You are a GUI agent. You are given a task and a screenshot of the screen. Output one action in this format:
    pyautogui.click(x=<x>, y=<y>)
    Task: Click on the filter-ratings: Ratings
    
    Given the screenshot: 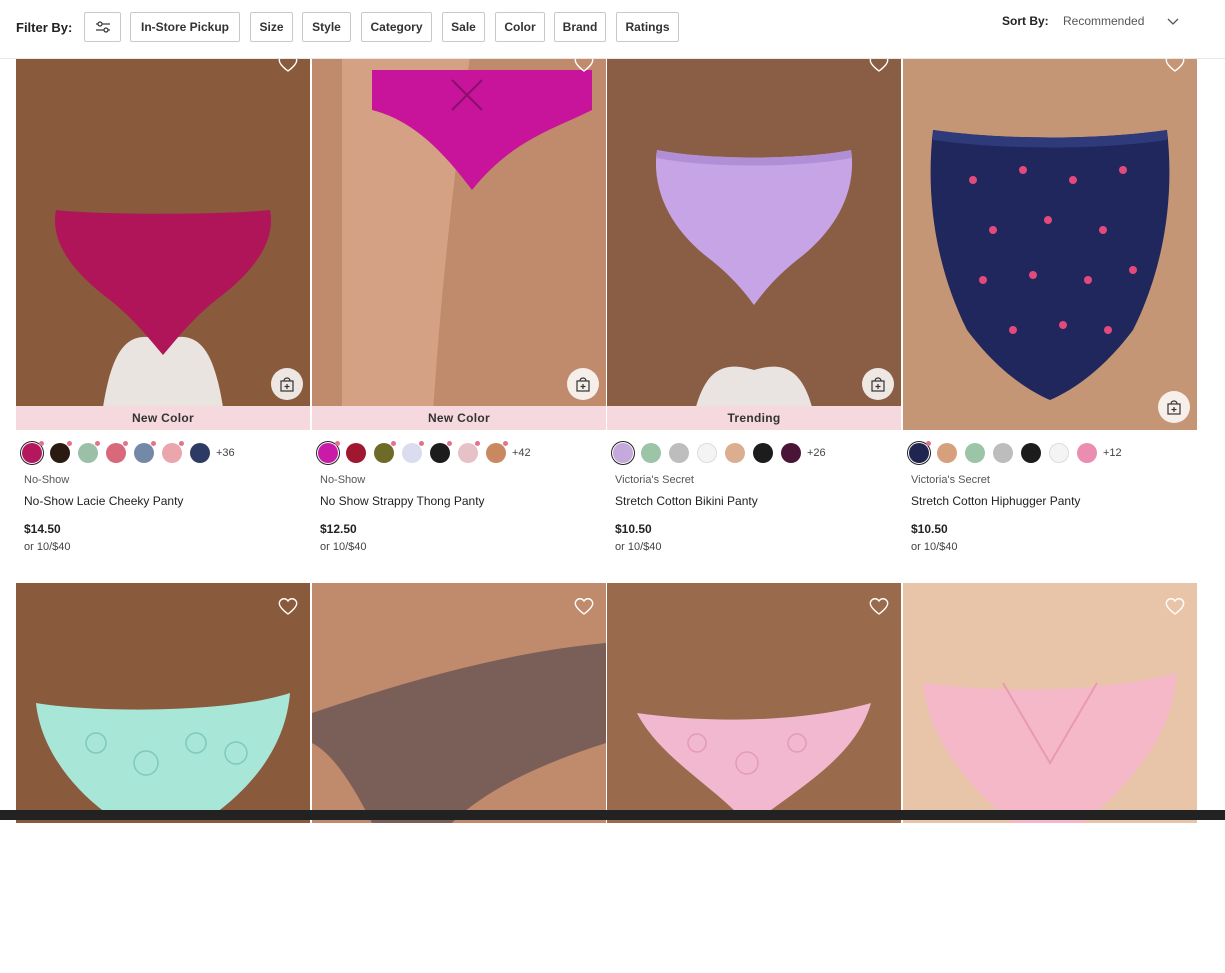 What is the action you would take?
    pyautogui.click(x=647, y=27)
    